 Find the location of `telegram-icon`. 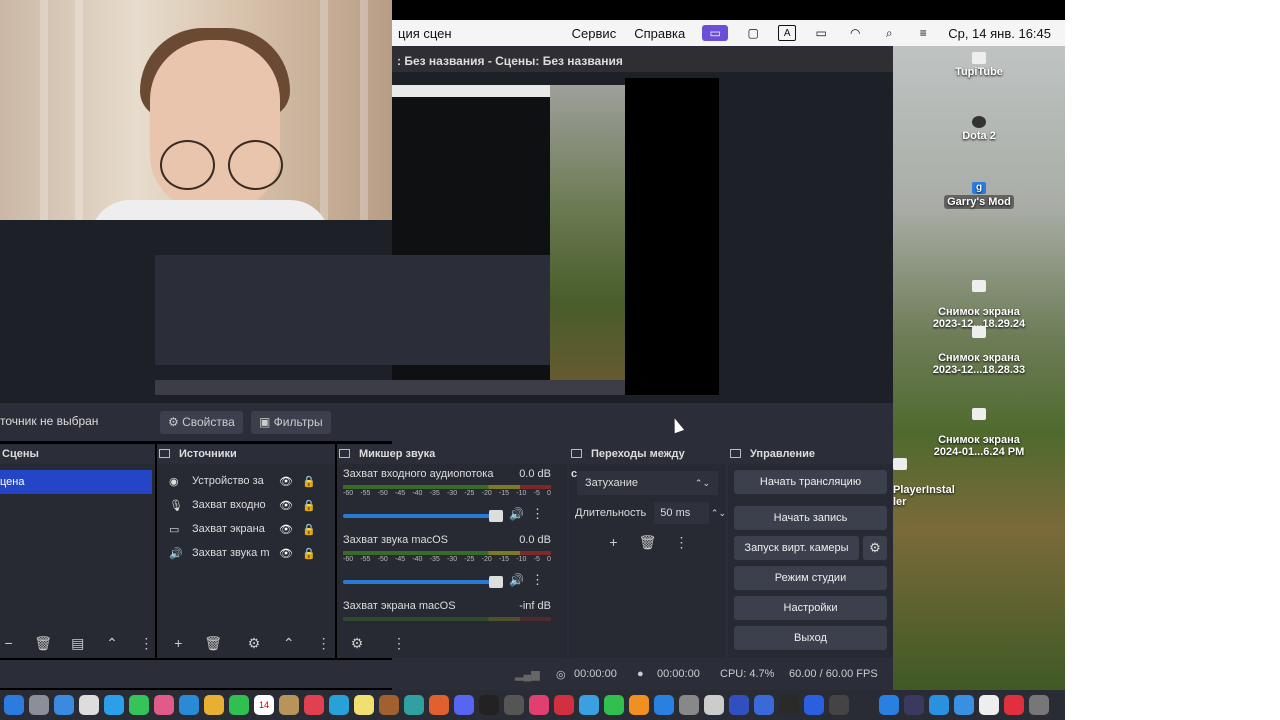

telegram-icon is located at coordinates (339, 705).